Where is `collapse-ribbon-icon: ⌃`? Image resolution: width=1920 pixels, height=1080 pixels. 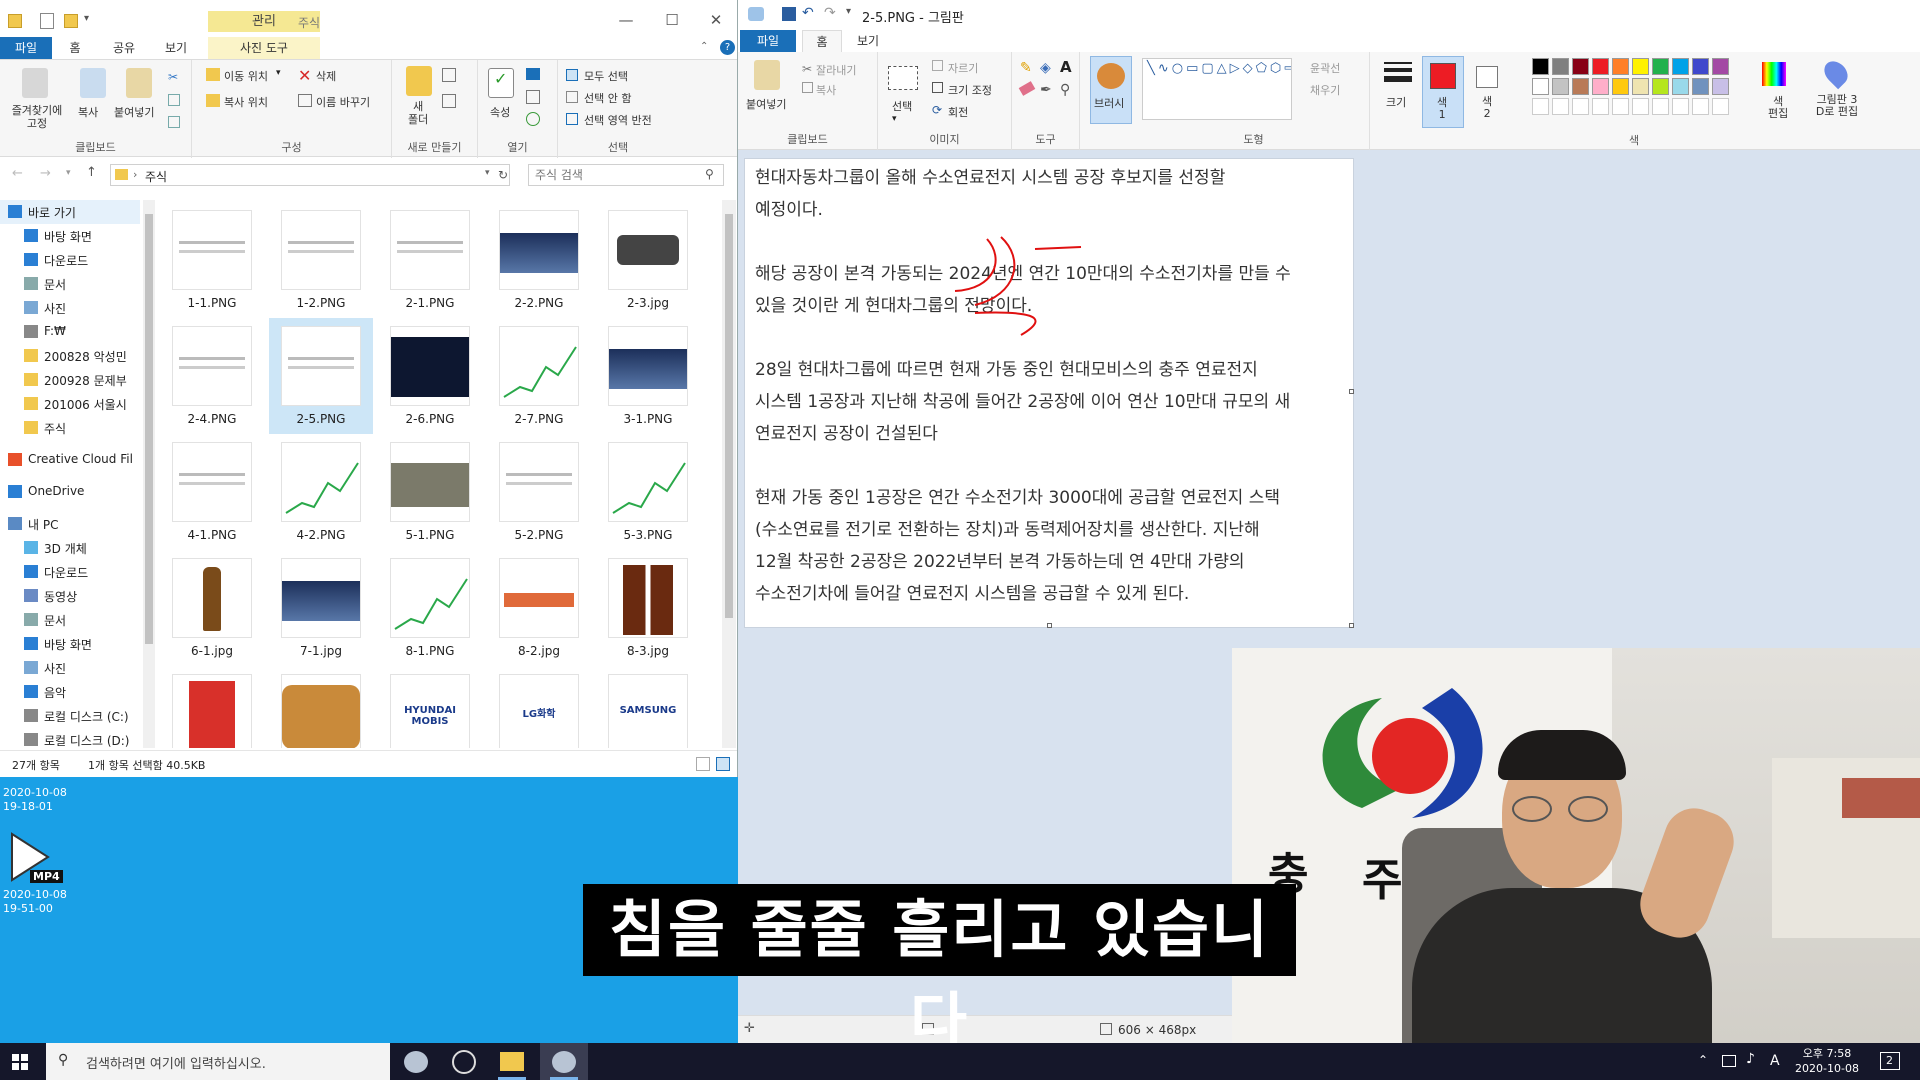 collapse-ribbon-icon: ⌃ is located at coordinates (704, 46).